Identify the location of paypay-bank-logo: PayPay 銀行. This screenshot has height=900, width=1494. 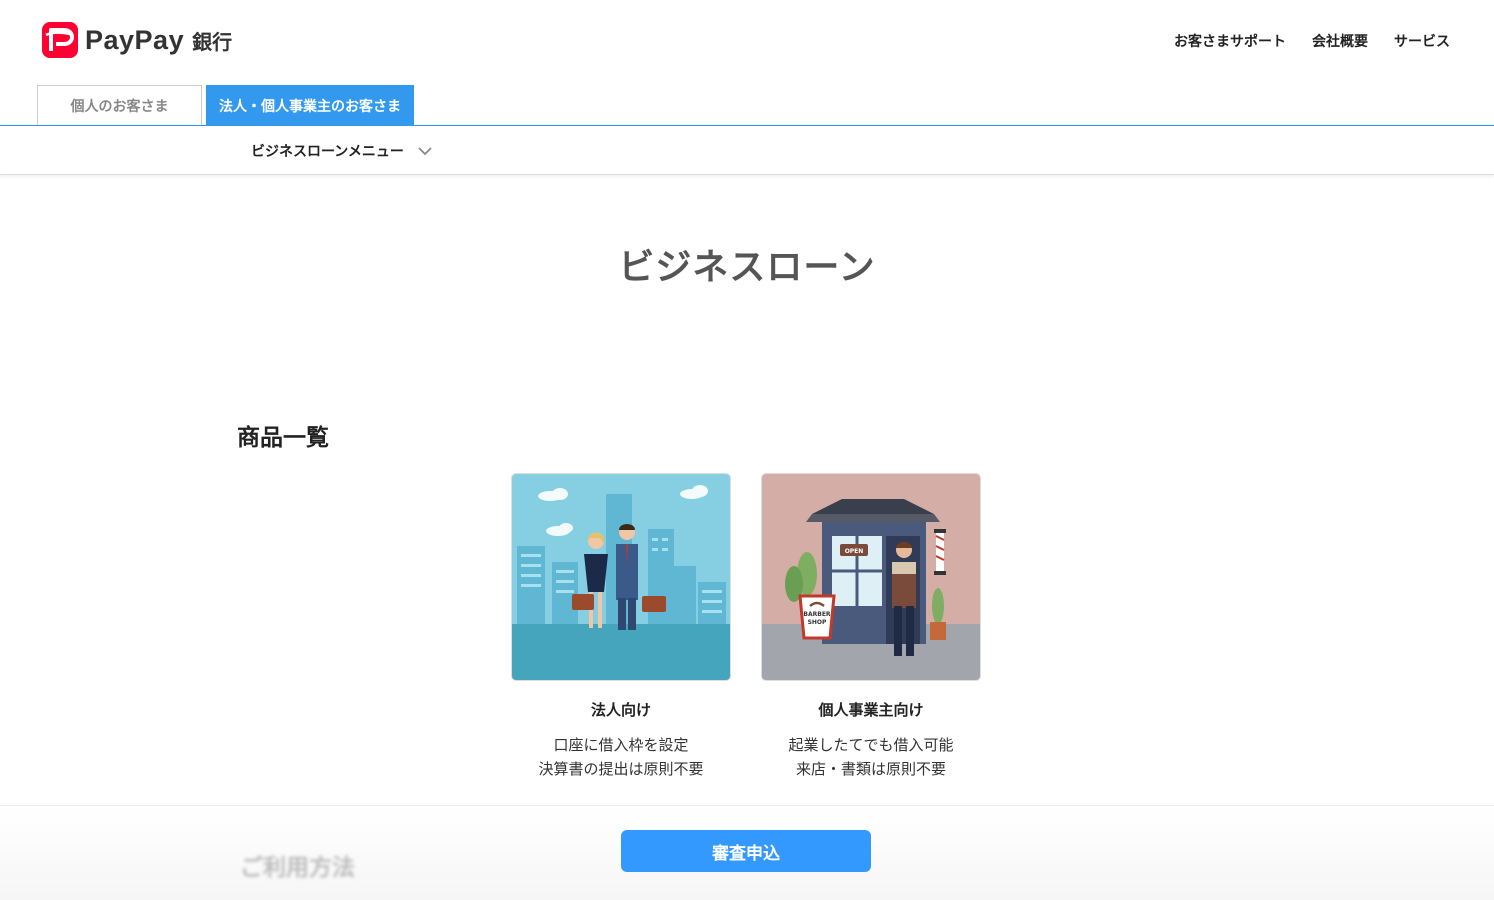
(137, 40).